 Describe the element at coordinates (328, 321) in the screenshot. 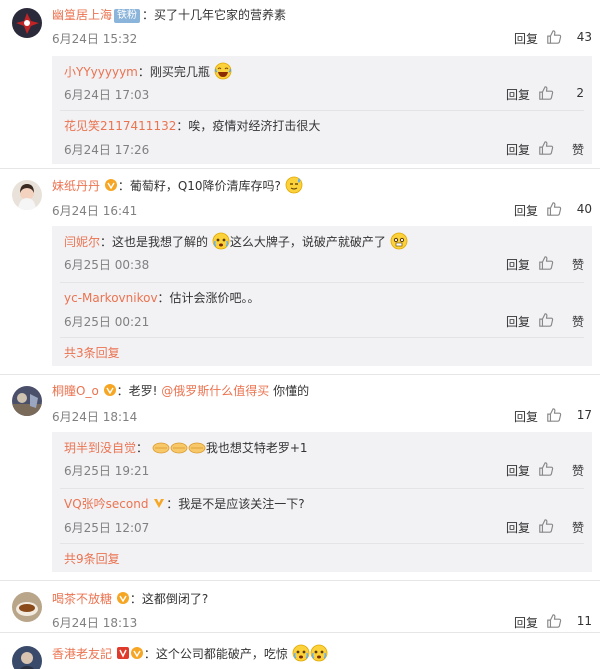

I see `reply-meta: 6月25日 00:21 回复 赞` at that location.